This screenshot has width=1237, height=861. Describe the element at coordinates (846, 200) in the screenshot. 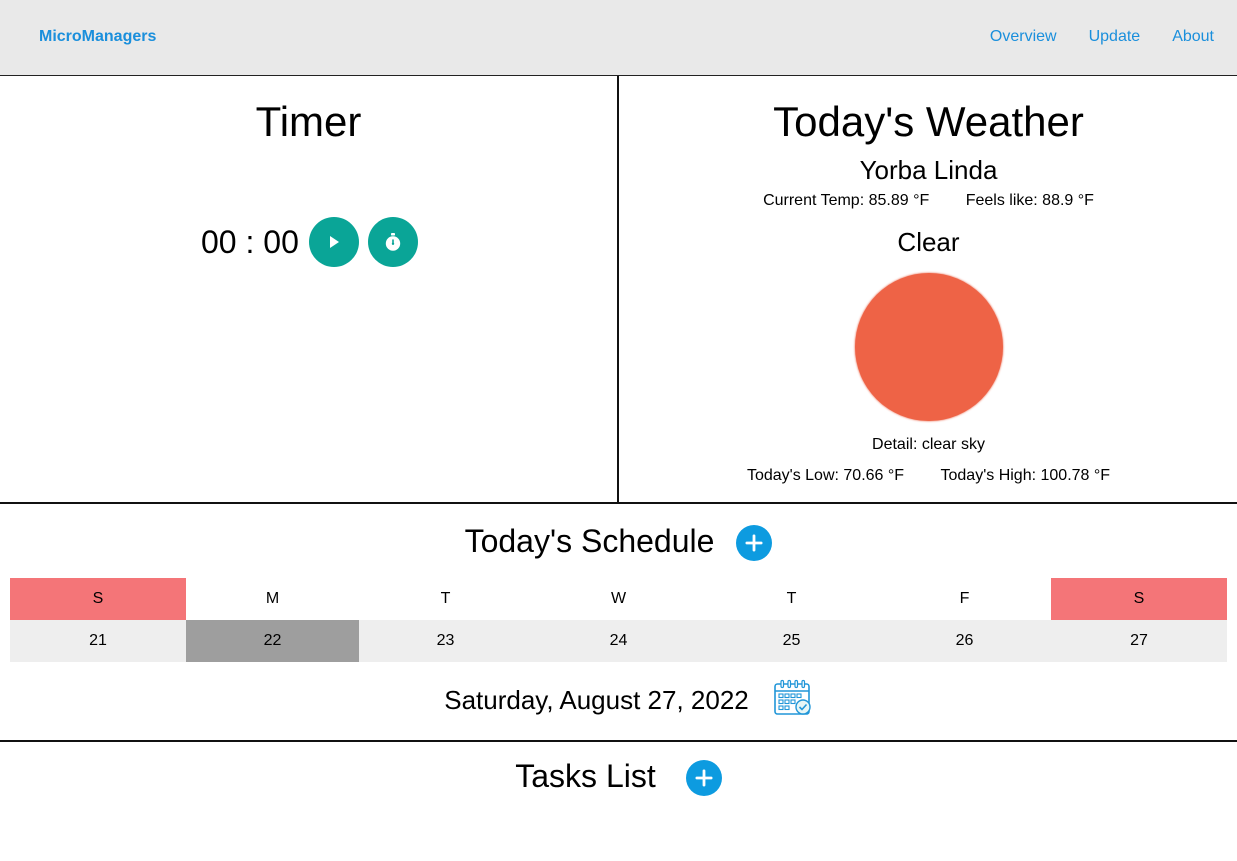

I see `current-temp: Current Temp: 85.89 °F` at that location.